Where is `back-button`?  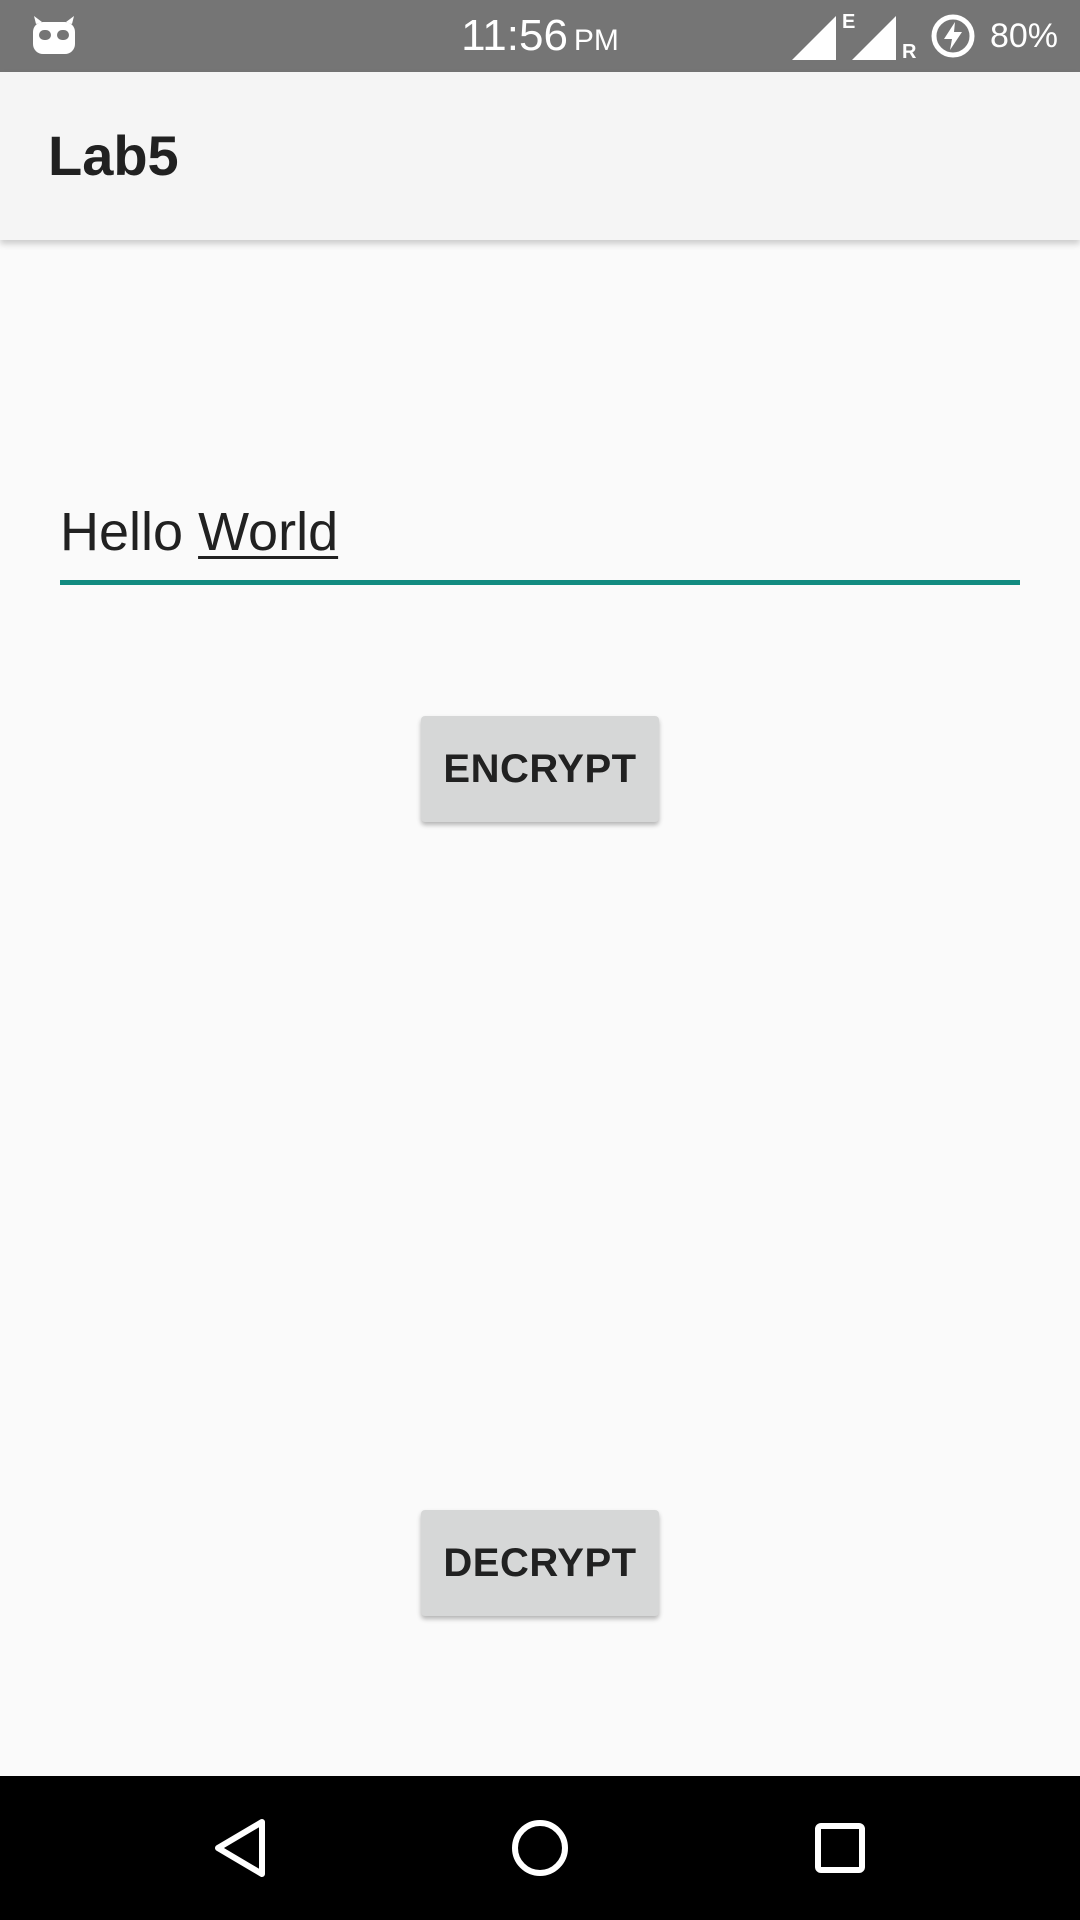 back-button is located at coordinates (240, 1848).